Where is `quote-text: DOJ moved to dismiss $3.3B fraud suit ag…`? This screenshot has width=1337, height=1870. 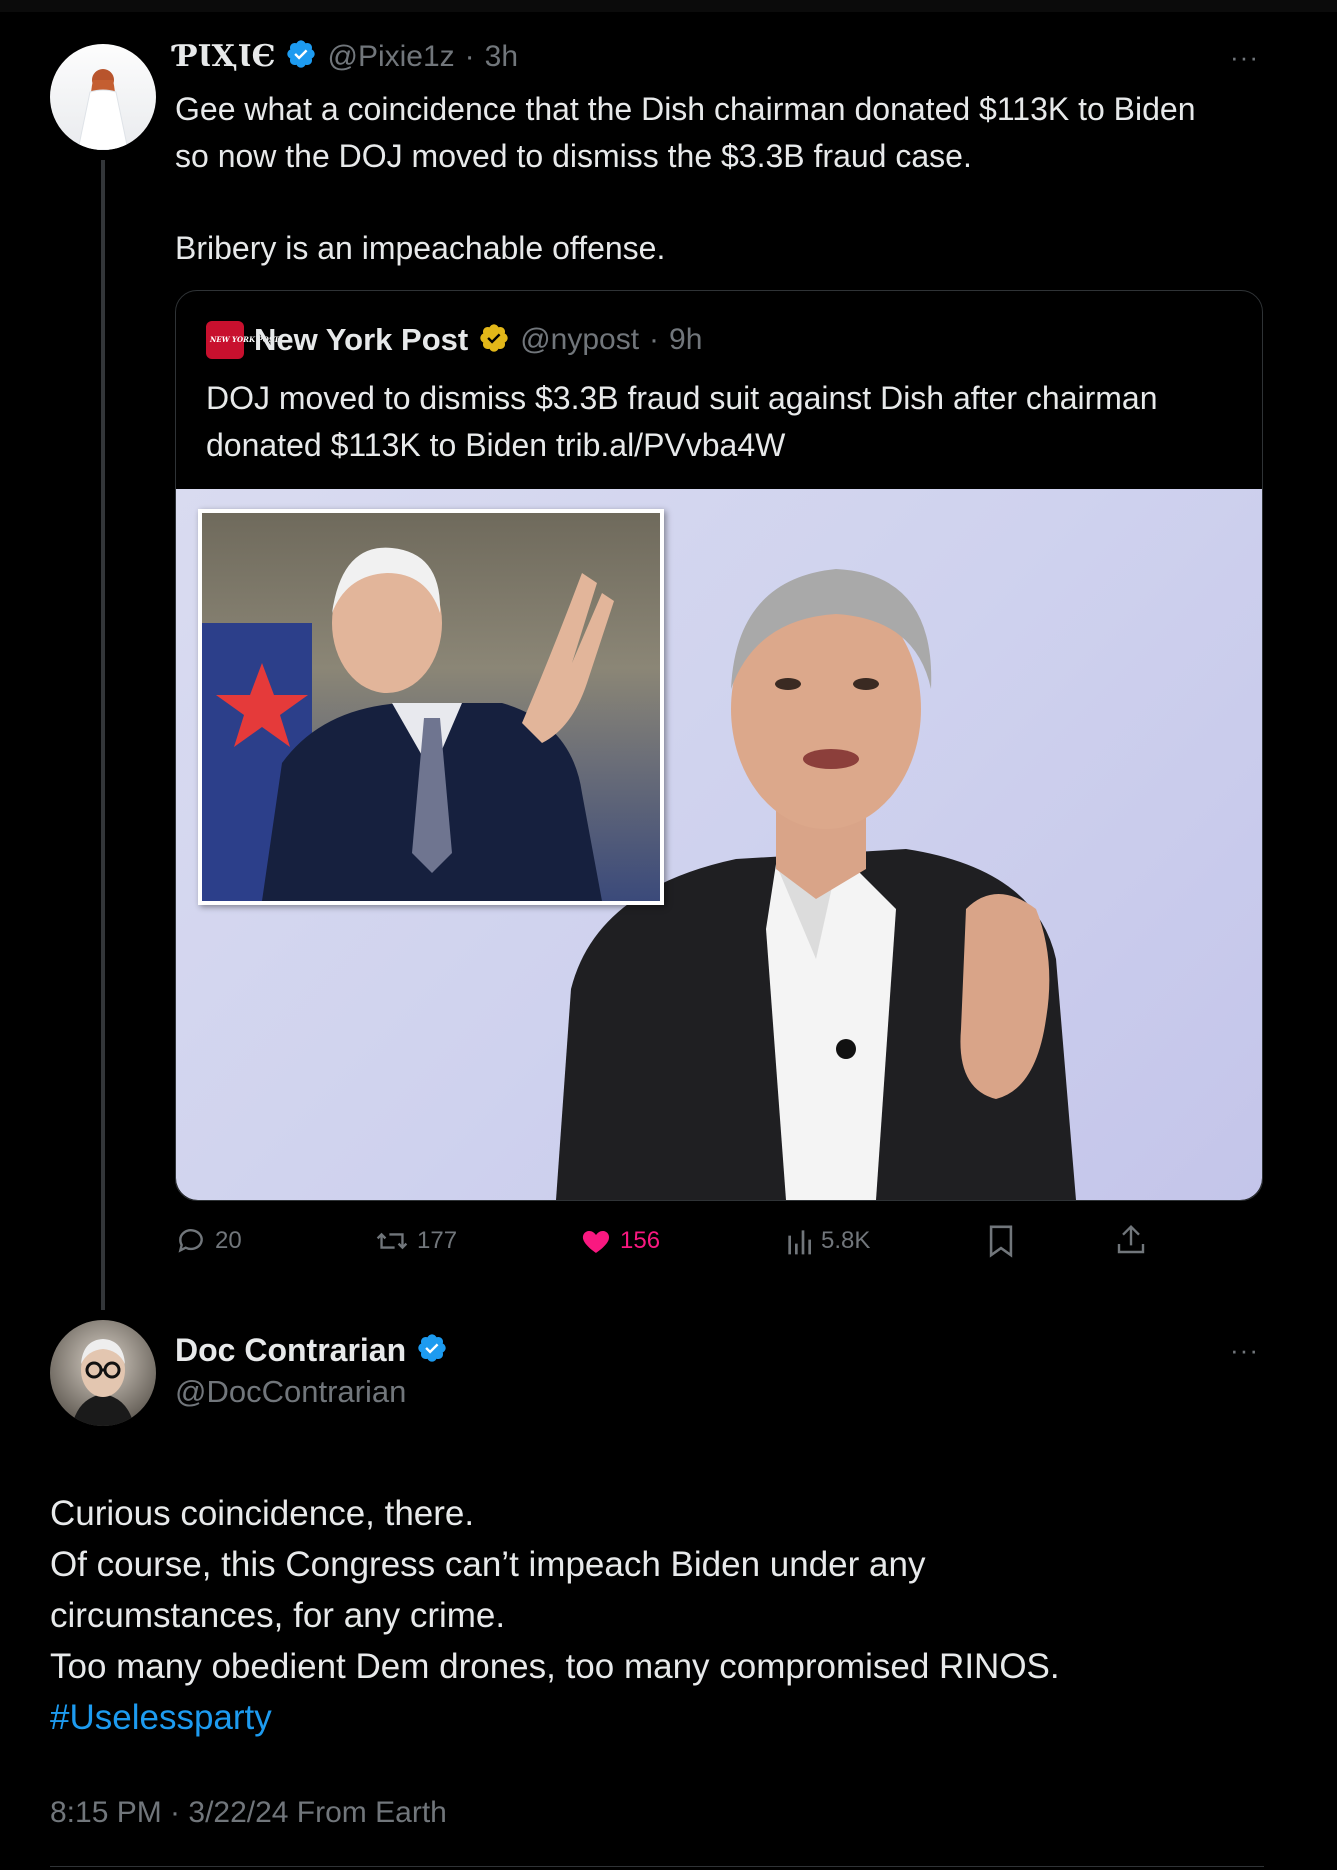
quote-text: DOJ moved to dismiss $3.3B fraud suit ag… is located at coordinates (721, 422).